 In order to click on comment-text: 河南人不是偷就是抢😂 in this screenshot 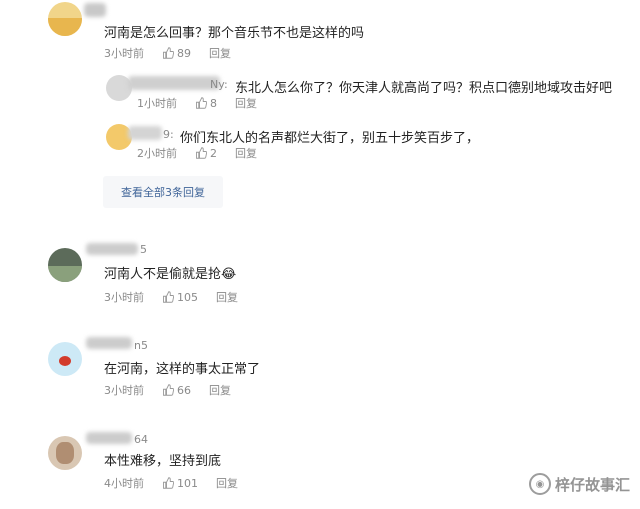, I will do `click(170, 274)`.